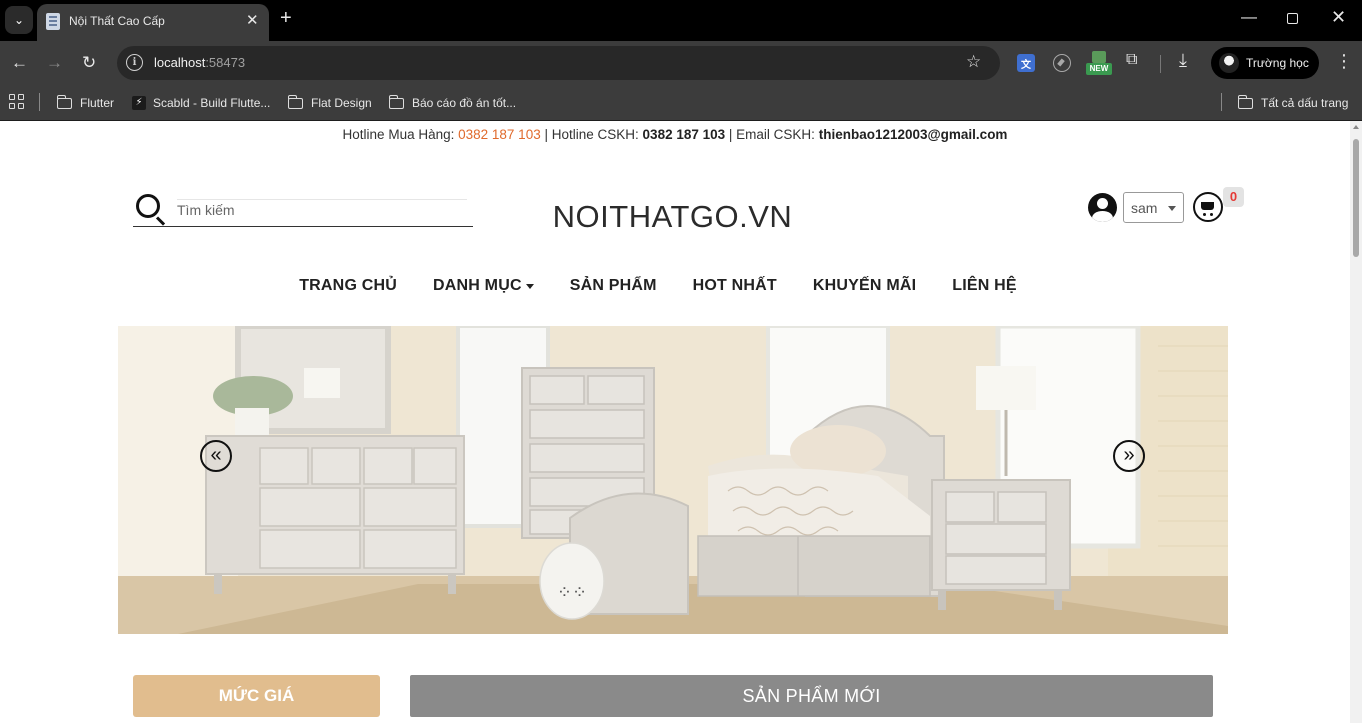  What do you see at coordinates (1356, 127) in the screenshot?
I see `scroll-up-arrow-icon` at bounding box center [1356, 127].